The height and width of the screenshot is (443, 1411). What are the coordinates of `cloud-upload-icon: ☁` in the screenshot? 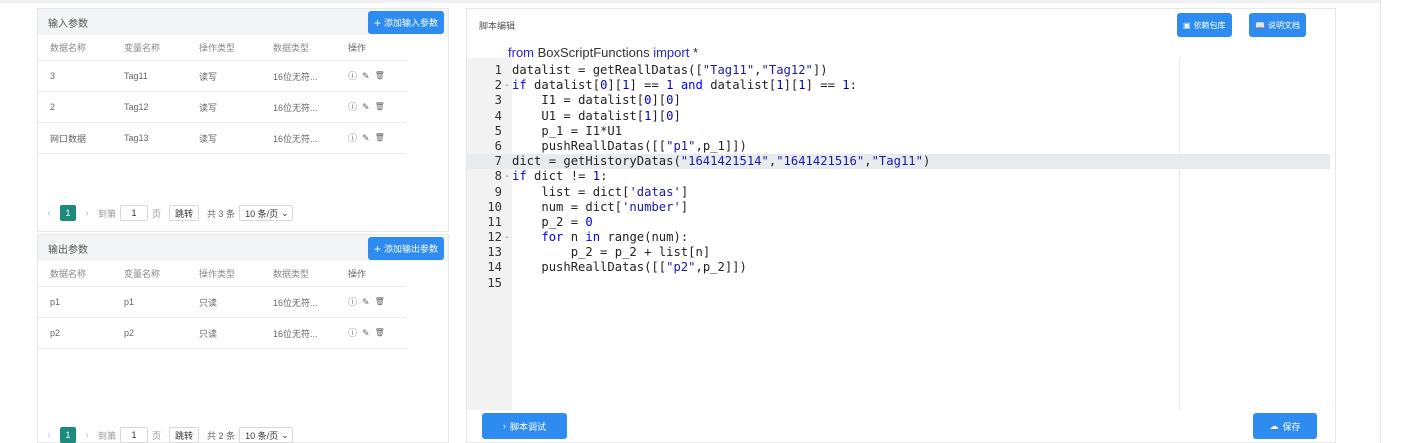 It's located at (1274, 425).